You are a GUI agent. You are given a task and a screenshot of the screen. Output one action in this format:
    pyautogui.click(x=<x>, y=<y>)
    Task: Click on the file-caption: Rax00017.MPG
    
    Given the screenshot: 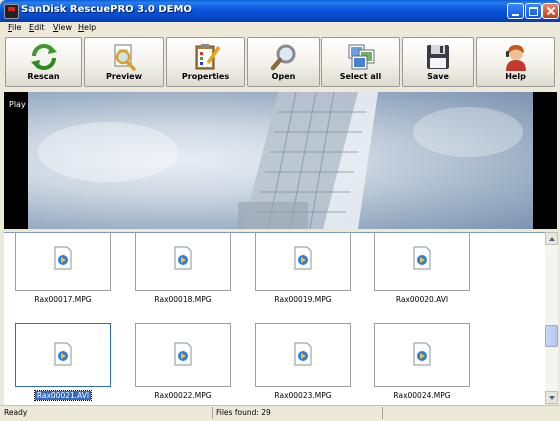 What is the action you would take?
    pyautogui.click(x=63, y=299)
    